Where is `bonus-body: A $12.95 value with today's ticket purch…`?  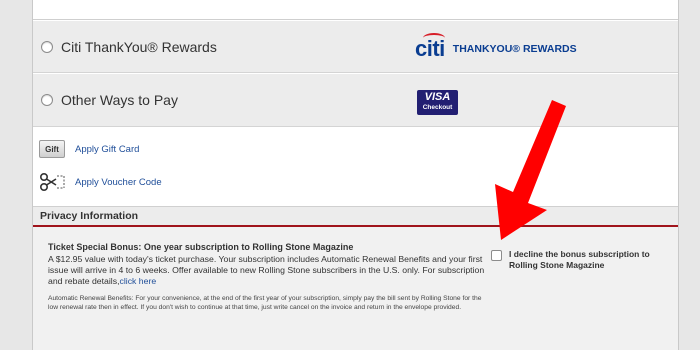
bonus-body: A $12.95 value with today's ticket purch… is located at coordinates (268, 270).